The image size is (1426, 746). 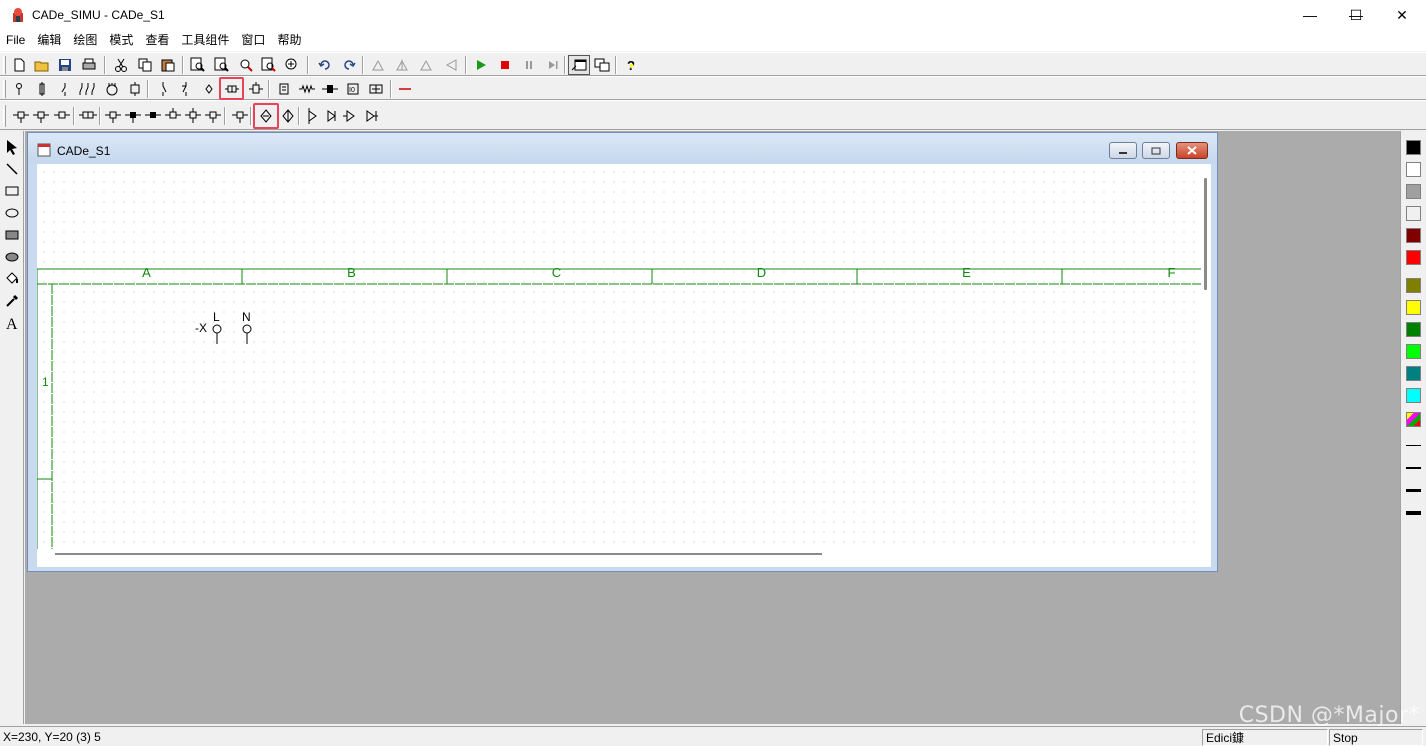 What do you see at coordinates (505, 65) in the screenshot?
I see `stop-icon` at bounding box center [505, 65].